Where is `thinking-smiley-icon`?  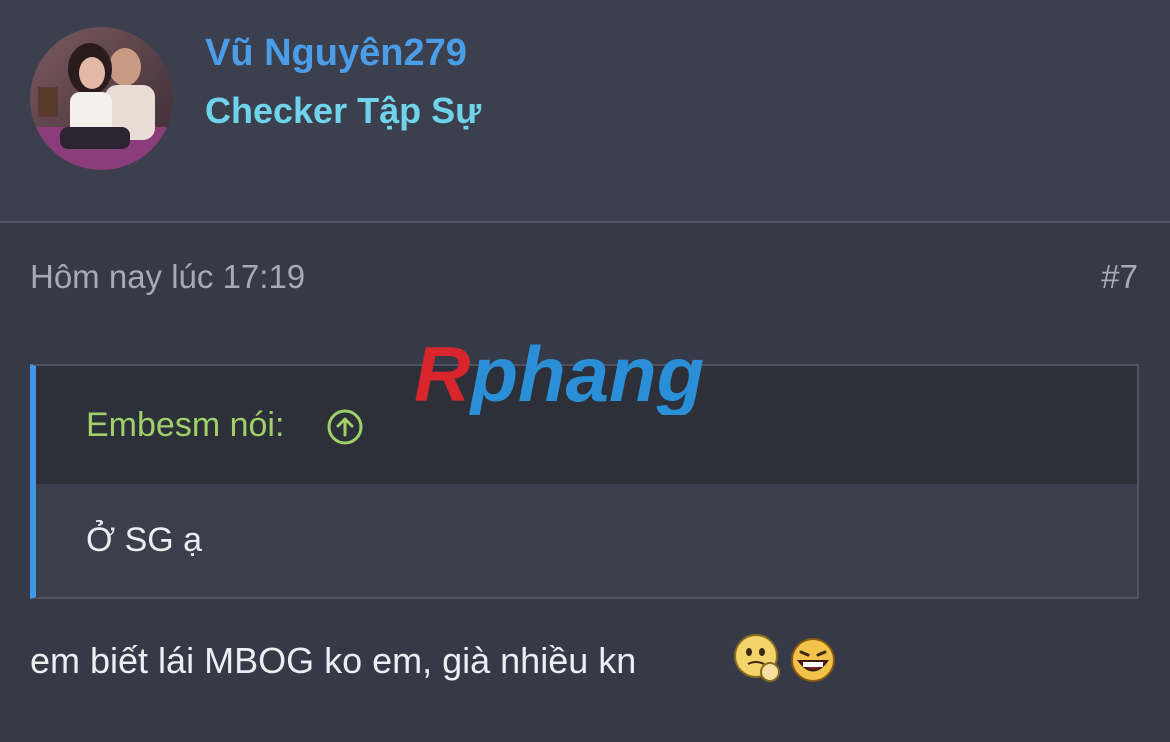
thinking-smiley-icon is located at coordinates (757, 658).